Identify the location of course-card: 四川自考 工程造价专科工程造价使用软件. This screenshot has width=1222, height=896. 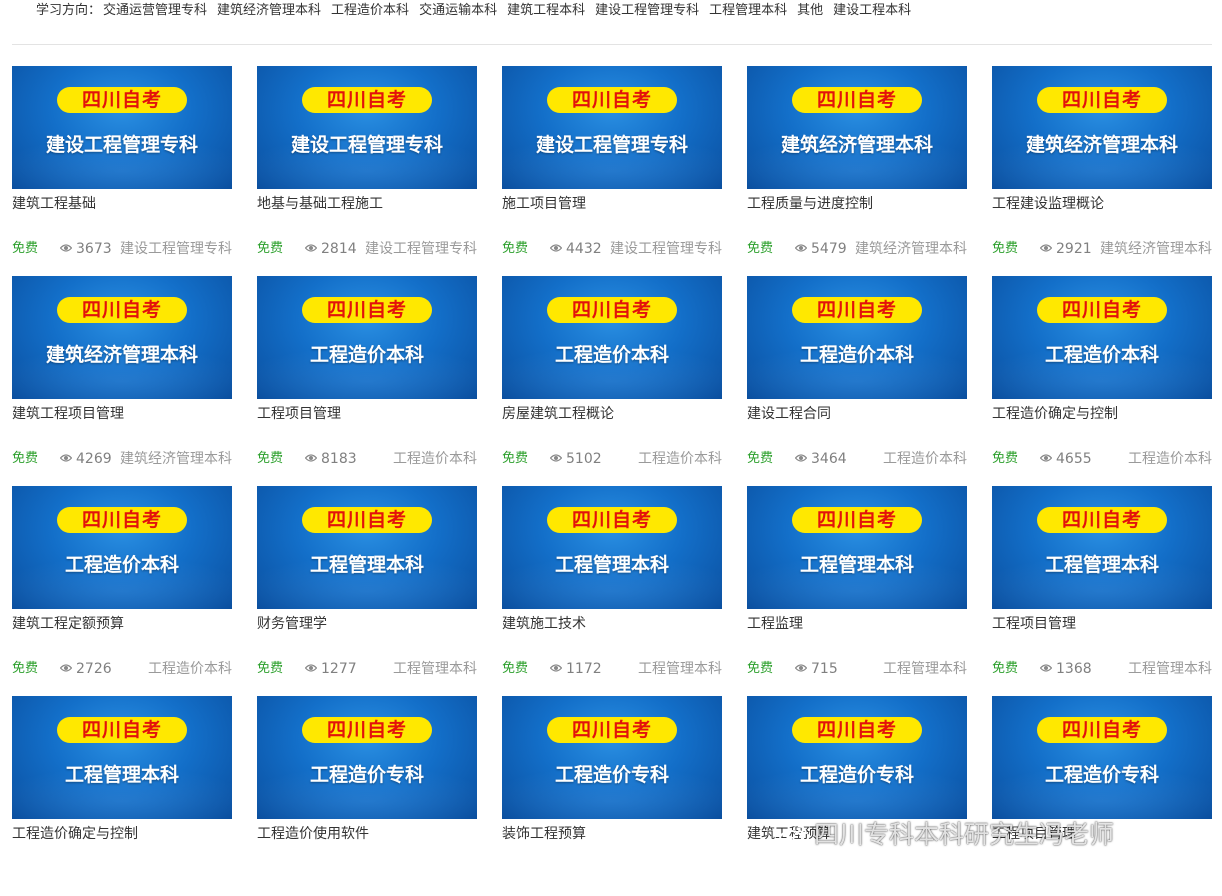
(367, 796).